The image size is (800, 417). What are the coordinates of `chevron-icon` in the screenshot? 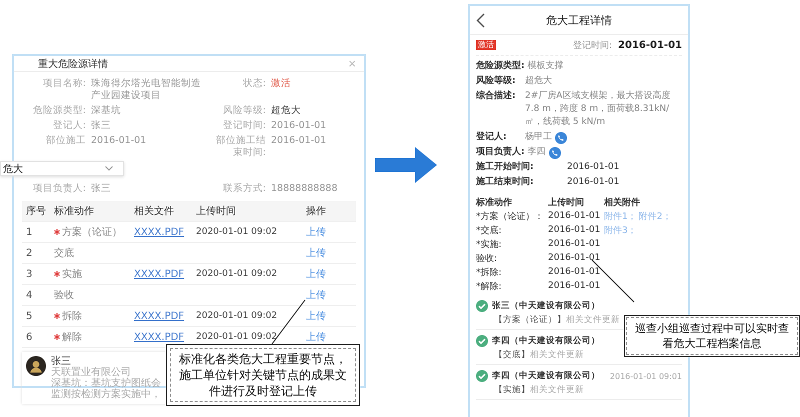 It's located at (109, 168).